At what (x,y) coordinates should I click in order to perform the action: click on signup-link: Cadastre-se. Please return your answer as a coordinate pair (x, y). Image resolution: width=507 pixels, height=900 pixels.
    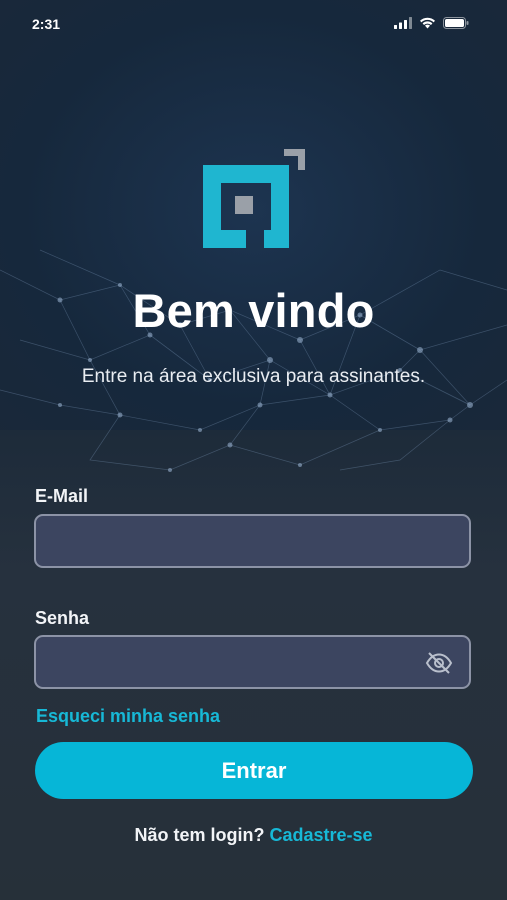
    Looking at the image, I should click on (320, 835).